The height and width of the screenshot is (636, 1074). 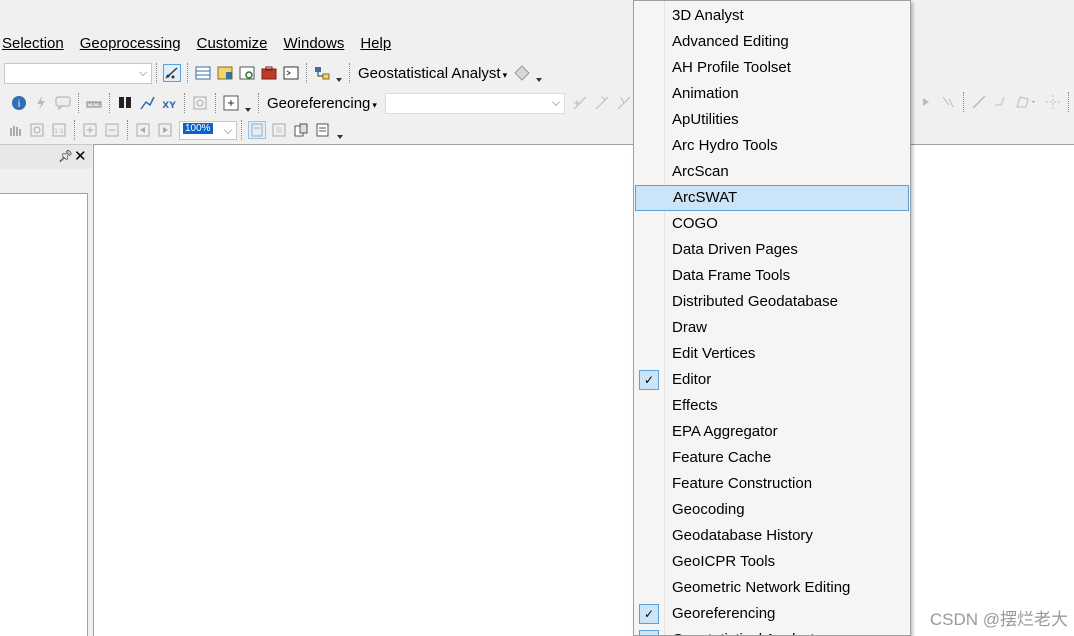 What do you see at coordinates (772, 94) in the screenshot?
I see `menu-item-animation: Animation` at bounding box center [772, 94].